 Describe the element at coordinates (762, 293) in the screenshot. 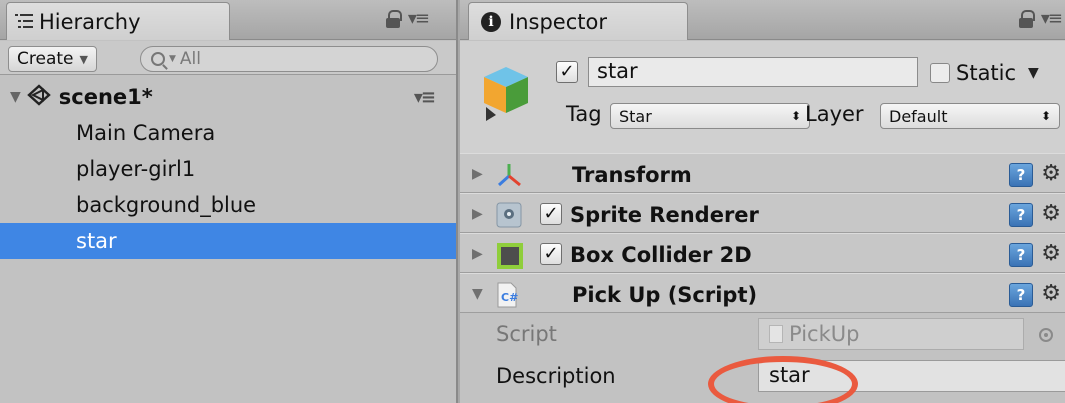

I see `component-pickup-script: ▼ C# Pick Up (Script) ? ⚙` at that location.